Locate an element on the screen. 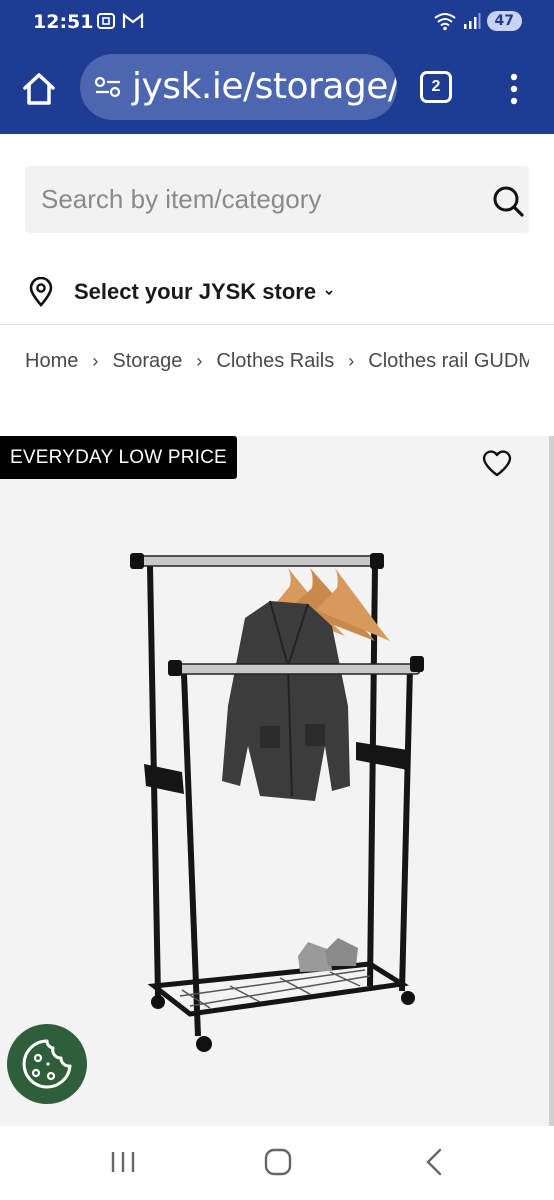 The image size is (554, 1200). status-icons-right: 47 is located at coordinates (477, 21).